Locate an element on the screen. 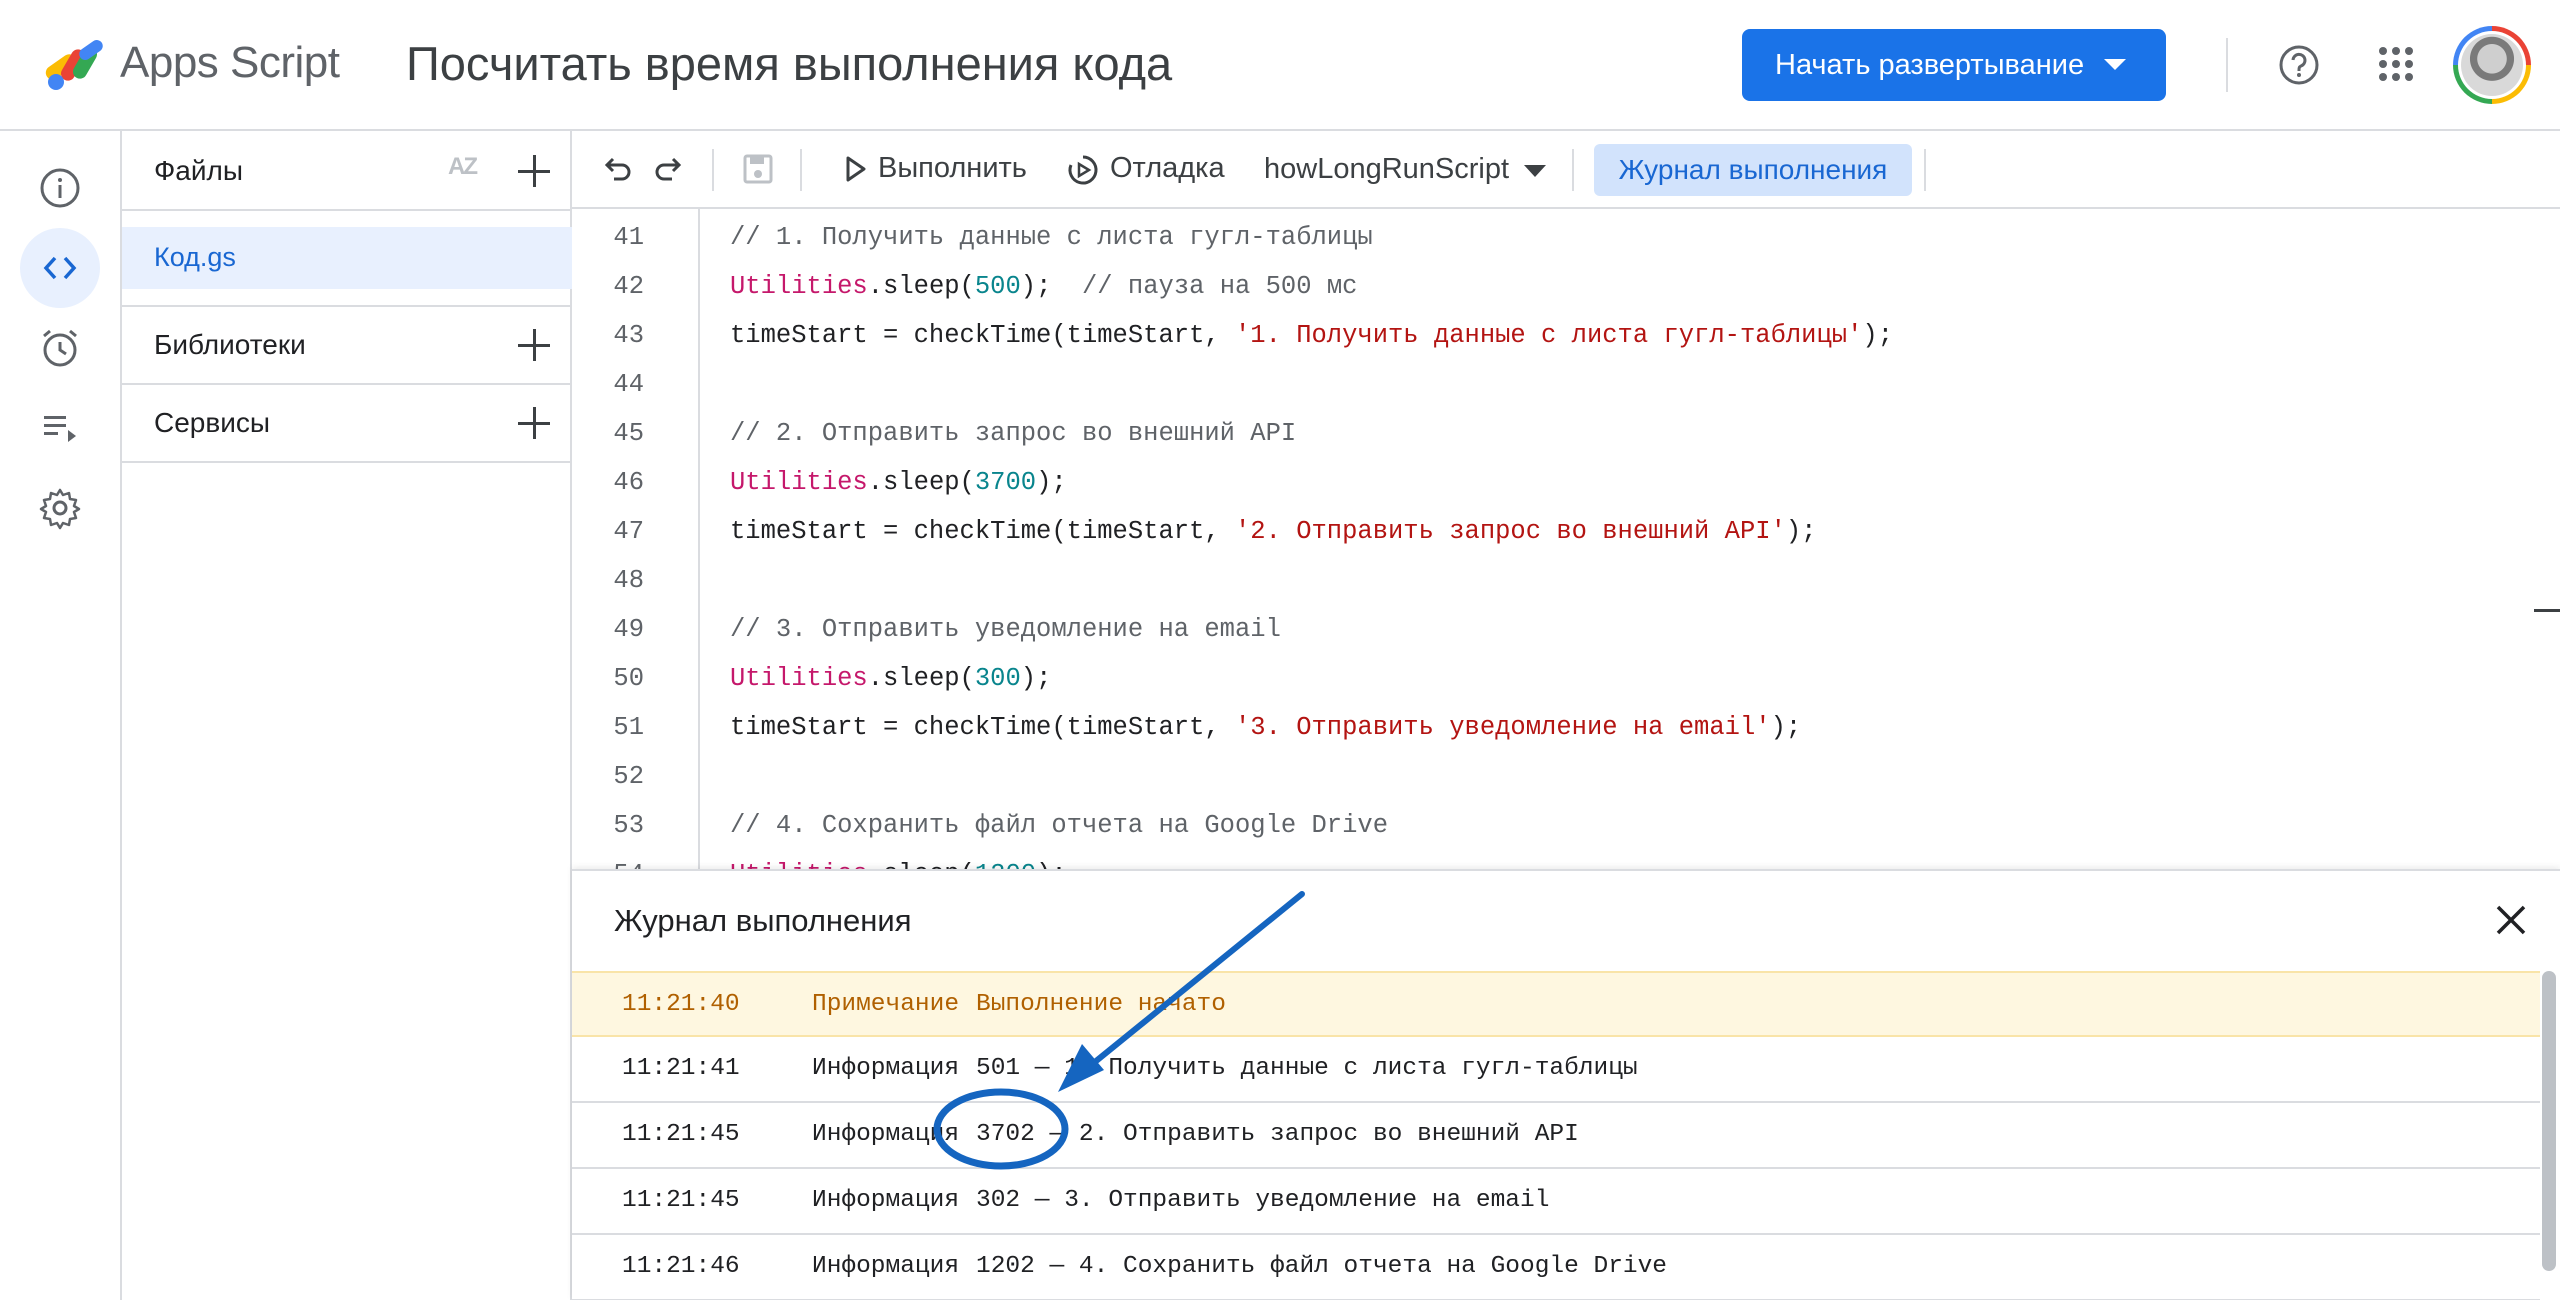  add-service-icon is located at coordinates (534, 423).